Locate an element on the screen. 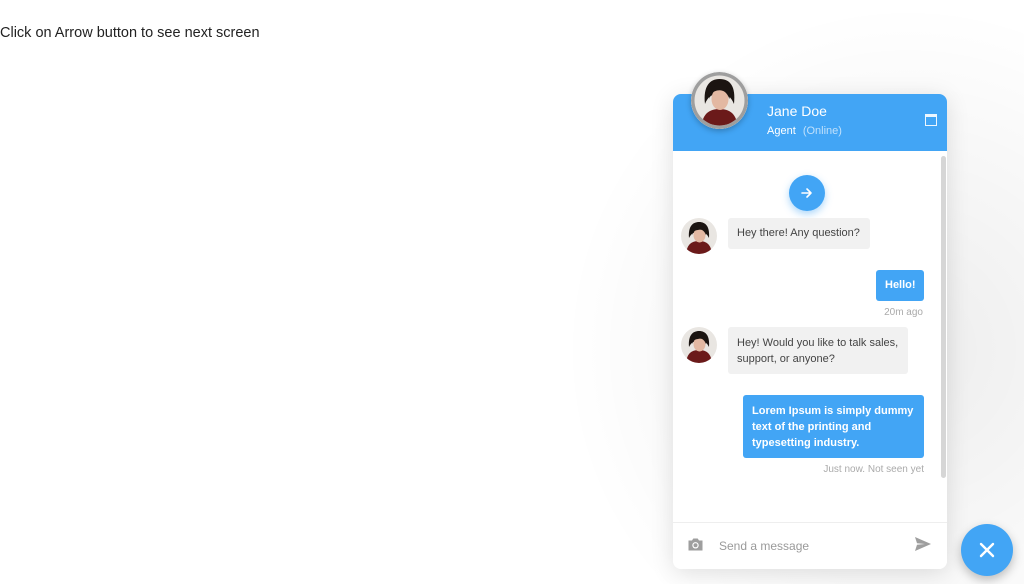 The width and height of the screenshot is (1024, 584). window-icon is located at coordinates (931, 120).